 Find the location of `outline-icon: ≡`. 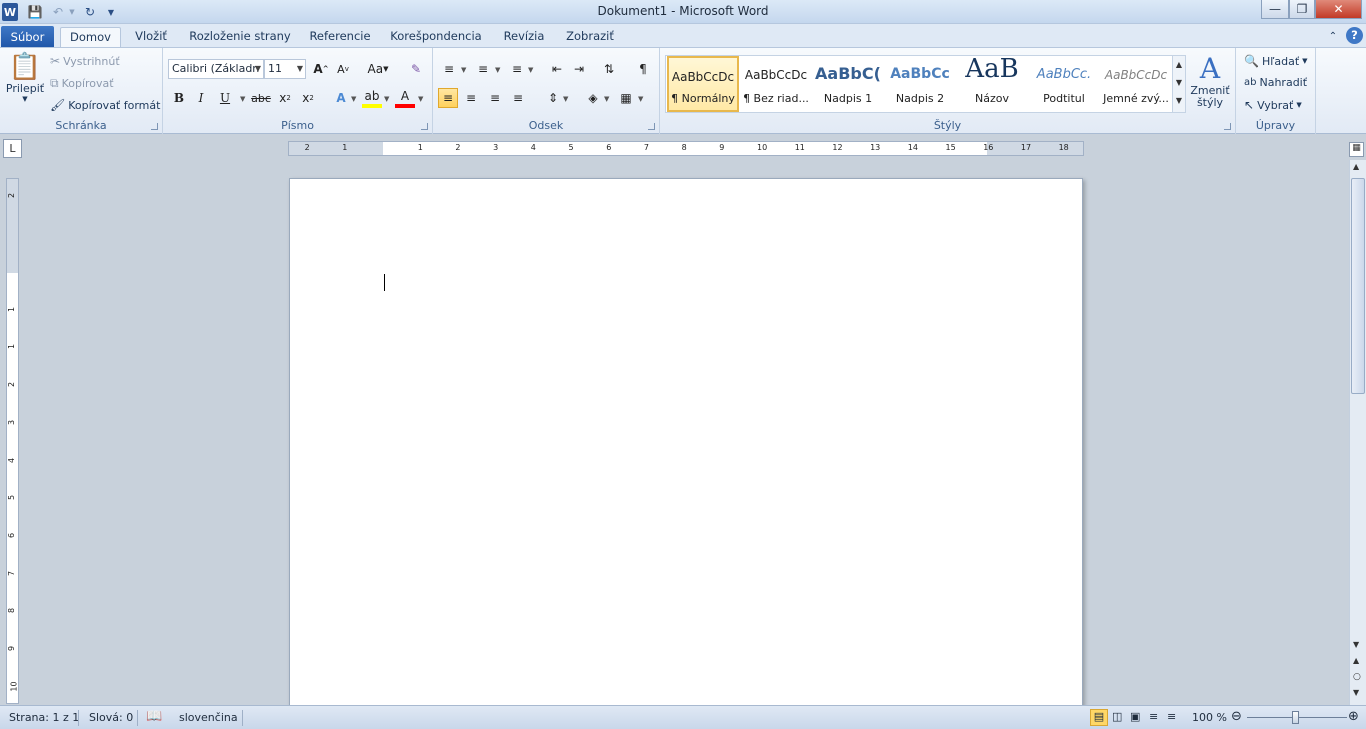

outline-icon: ≡ is located at coordinates (1153, 716).